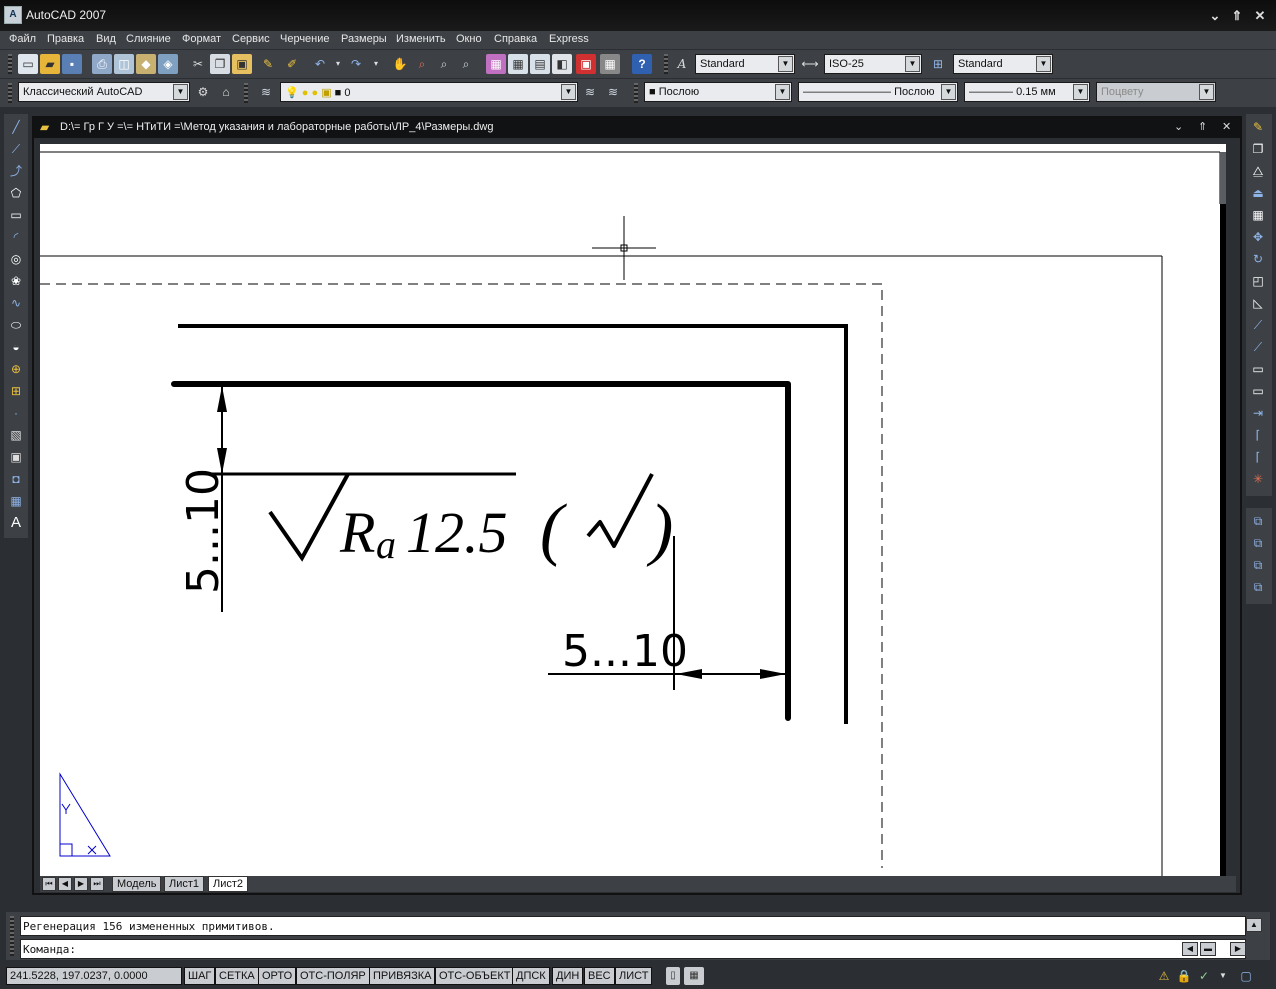  I want to click on zoom-window-icon: ⌕, so click(444, 64).